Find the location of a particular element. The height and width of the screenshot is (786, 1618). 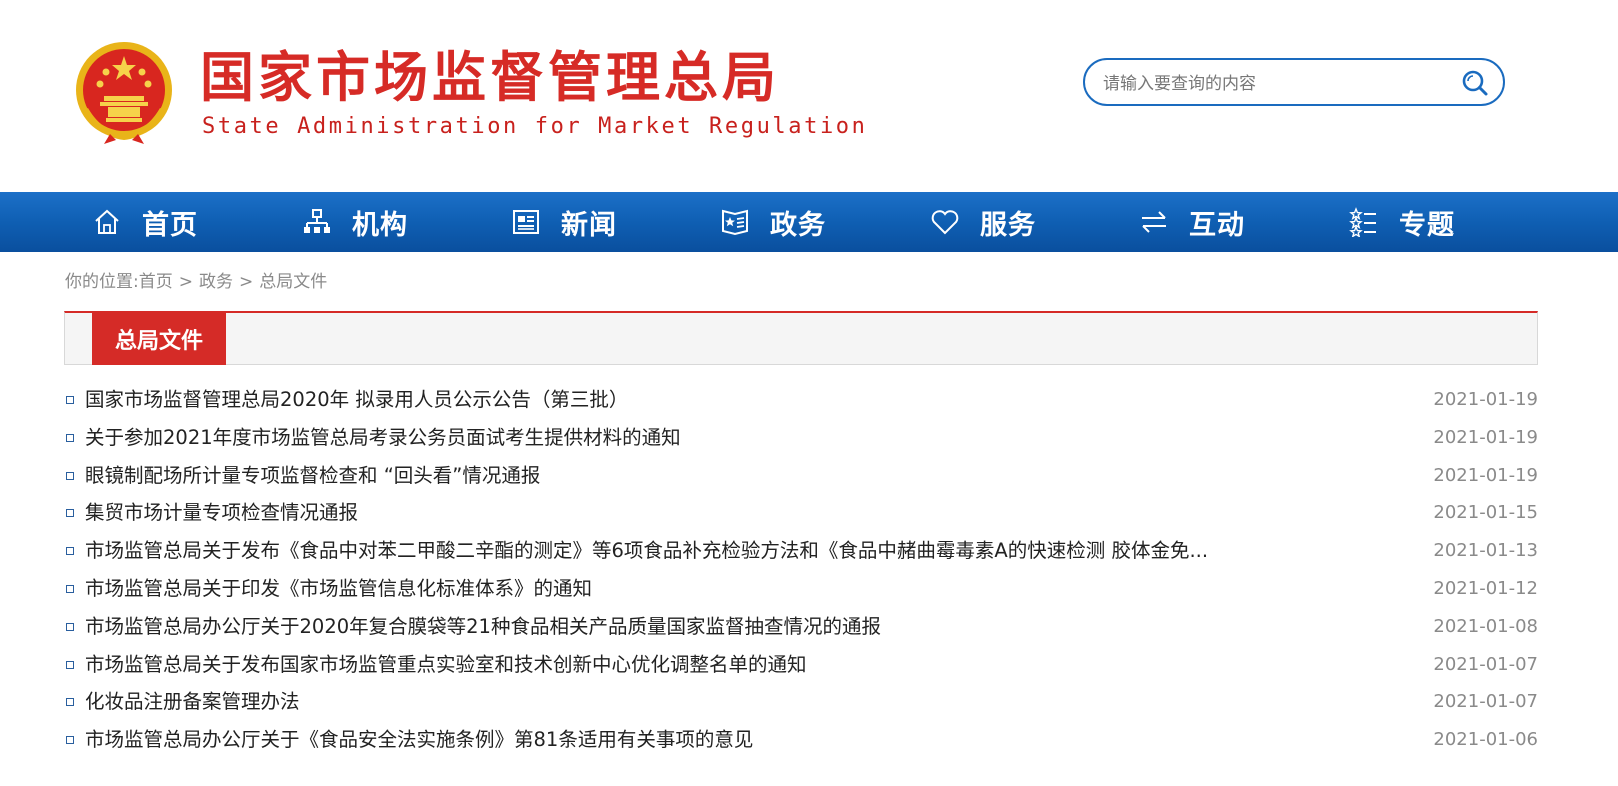

list-item: 国家市场监督管理总局2020年 拟录用人员公示公告（第三批） 2021-01-19 is located at coordinates (801, 400).